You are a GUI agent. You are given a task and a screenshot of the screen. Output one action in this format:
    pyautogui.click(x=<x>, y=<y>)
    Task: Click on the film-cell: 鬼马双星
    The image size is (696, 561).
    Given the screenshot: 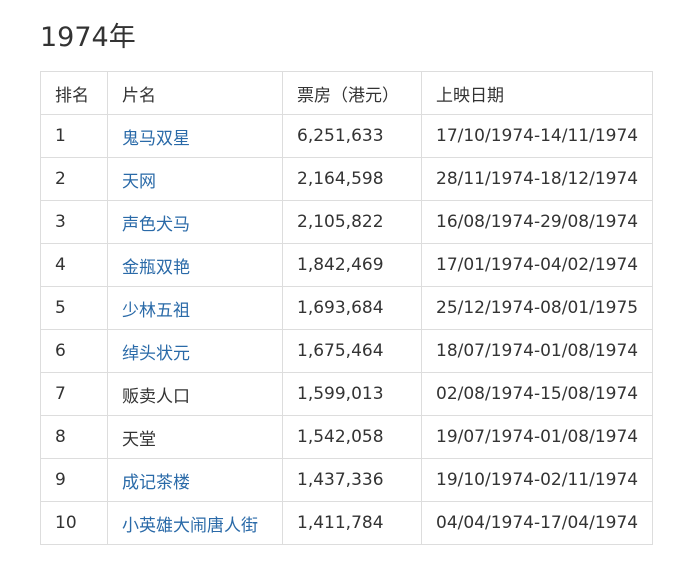 What is the action you would take?
    pyautogui.click(x=195, y=136)
    